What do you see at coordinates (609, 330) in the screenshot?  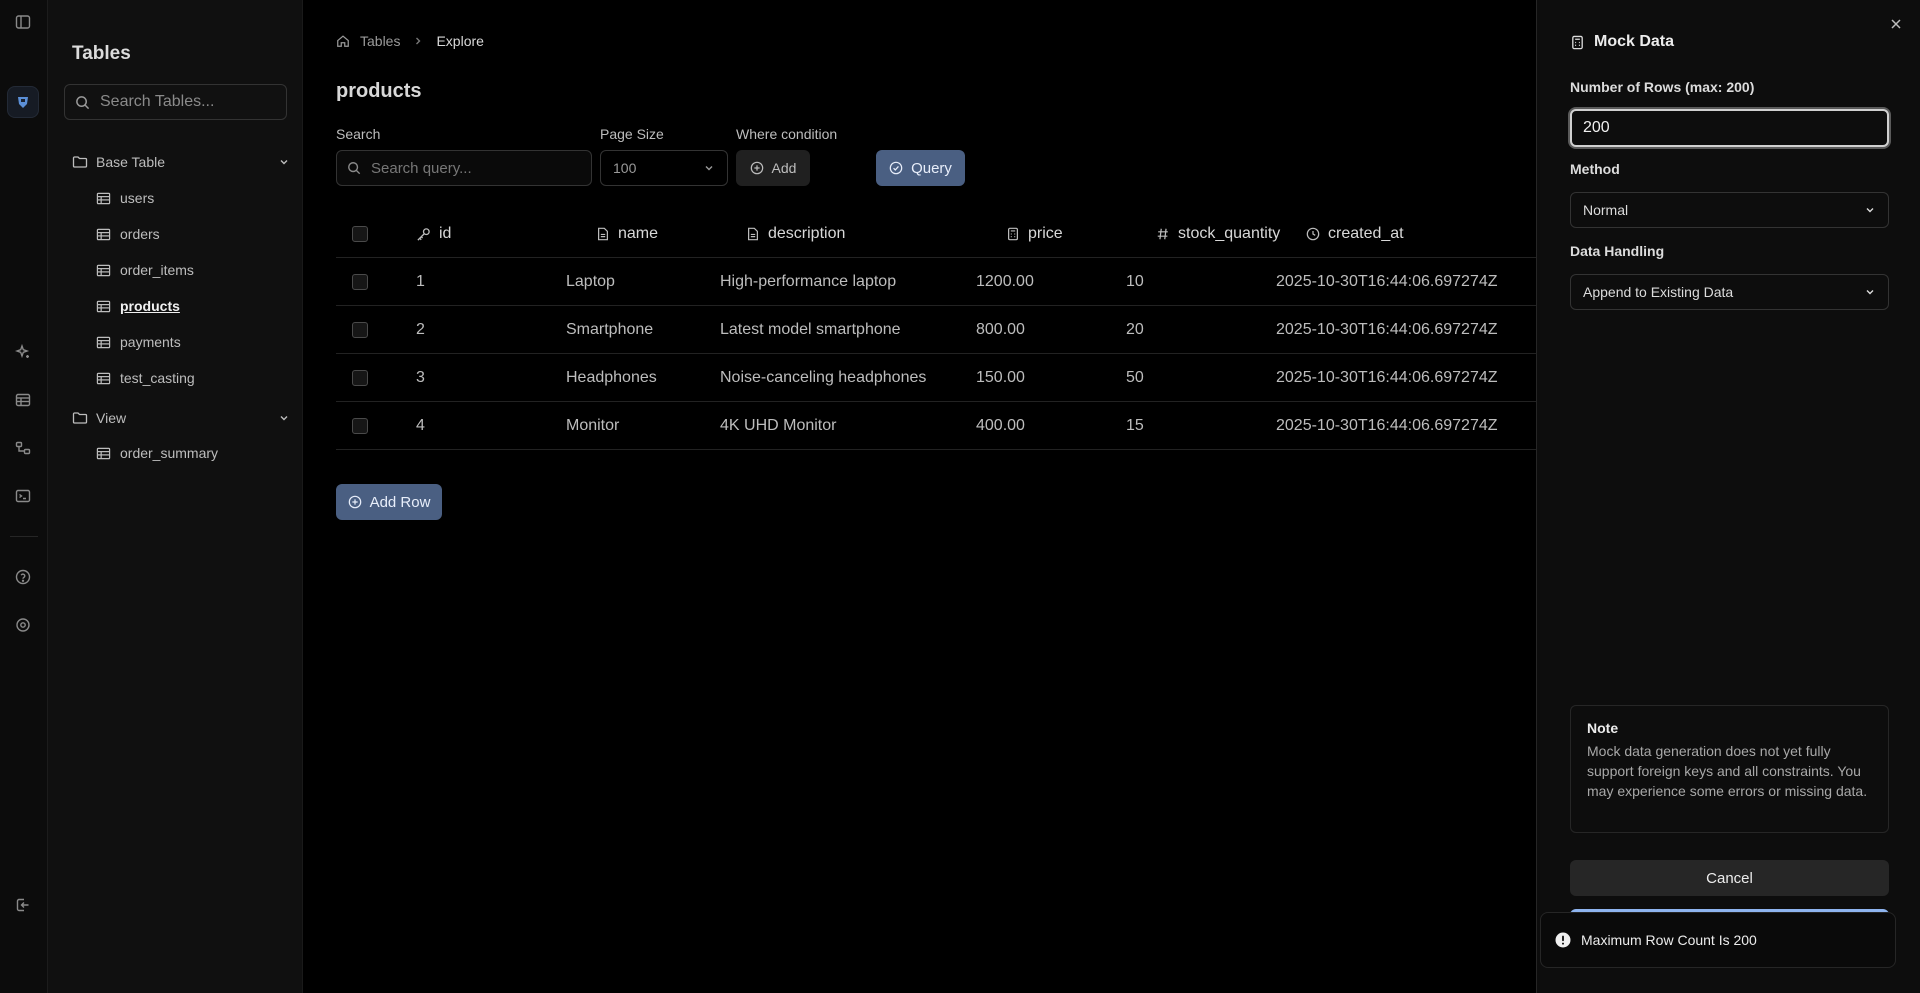 I see `cell-name: Smartphone` at bounding box center [609, 330].